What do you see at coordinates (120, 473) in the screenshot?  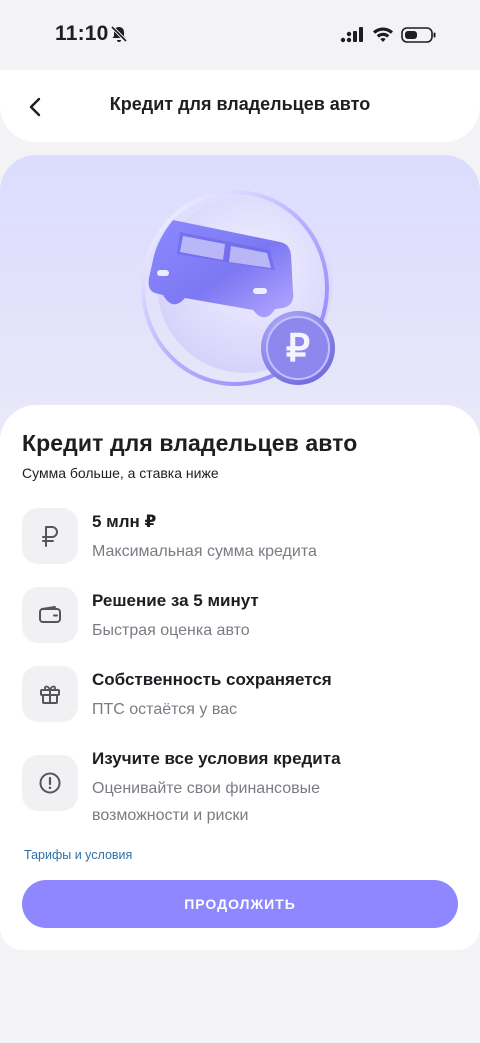 I see `product-subtitle: Сумма больше, а ставка ниже` at bounding box center [120, 473].